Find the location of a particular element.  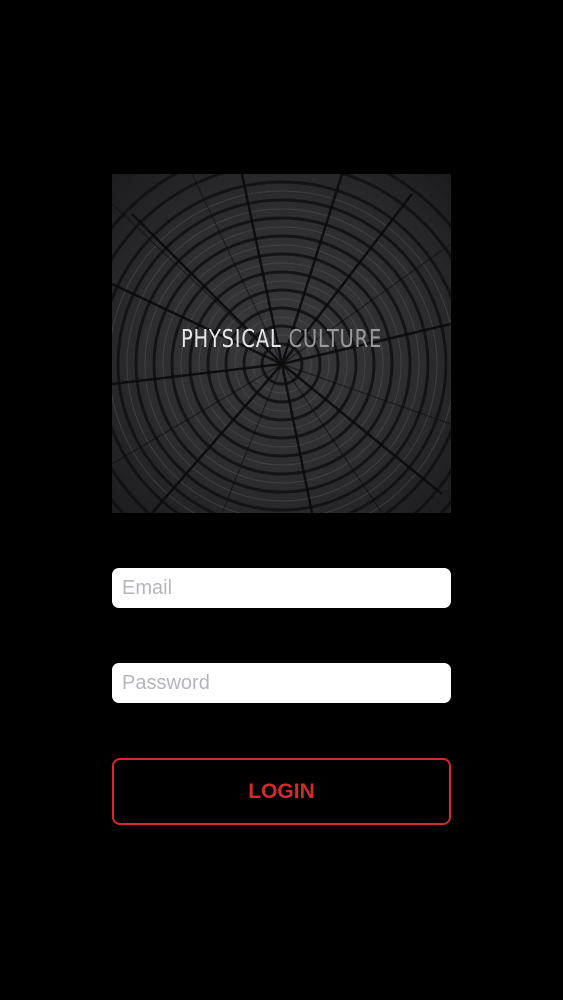

logo-word-culture: CULTURE is located at coordinates (335, 338).